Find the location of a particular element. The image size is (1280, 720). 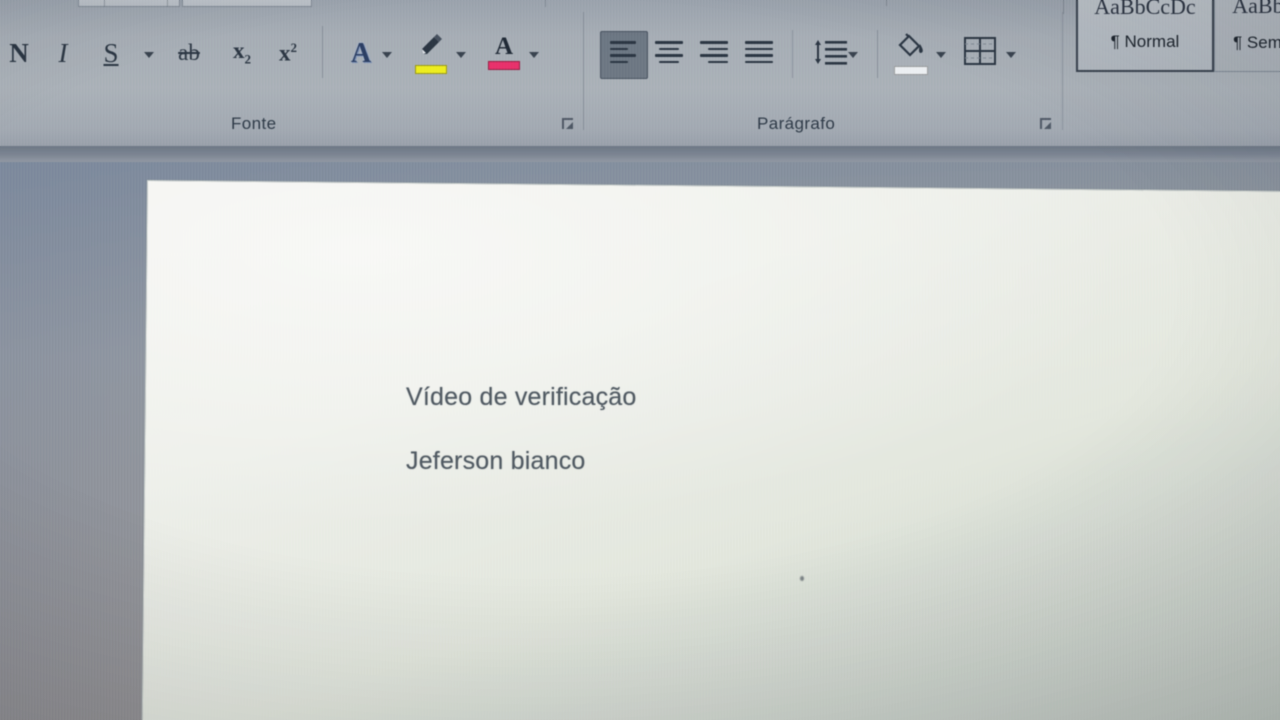

alignment-spacing-separator is located at coordinates (792, 54).